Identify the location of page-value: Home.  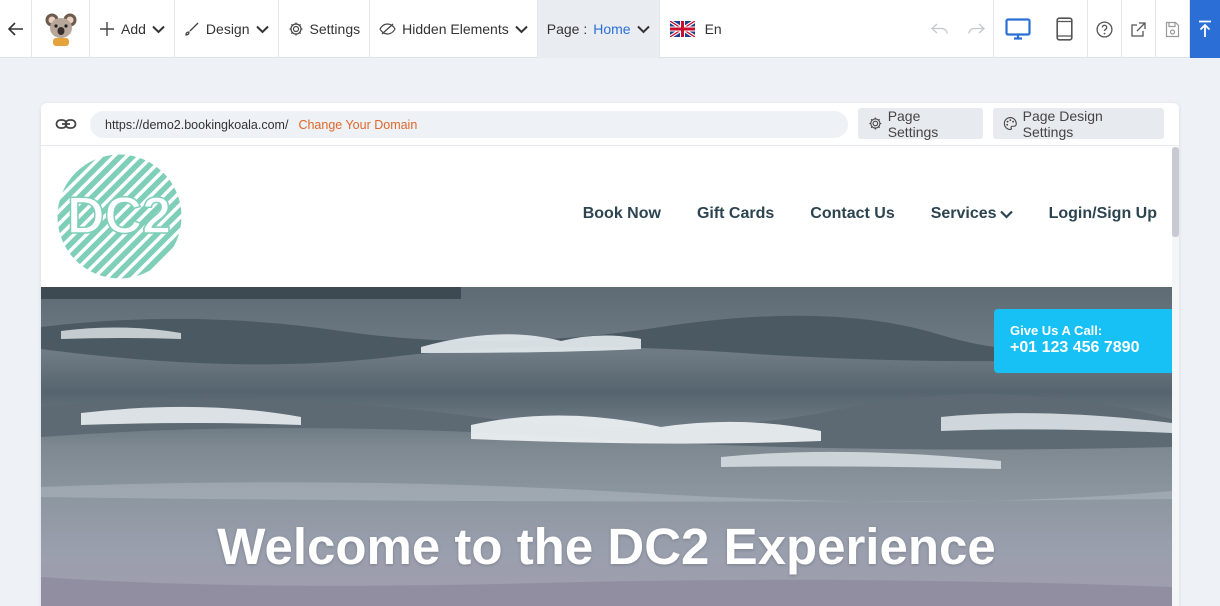
(612, 29).